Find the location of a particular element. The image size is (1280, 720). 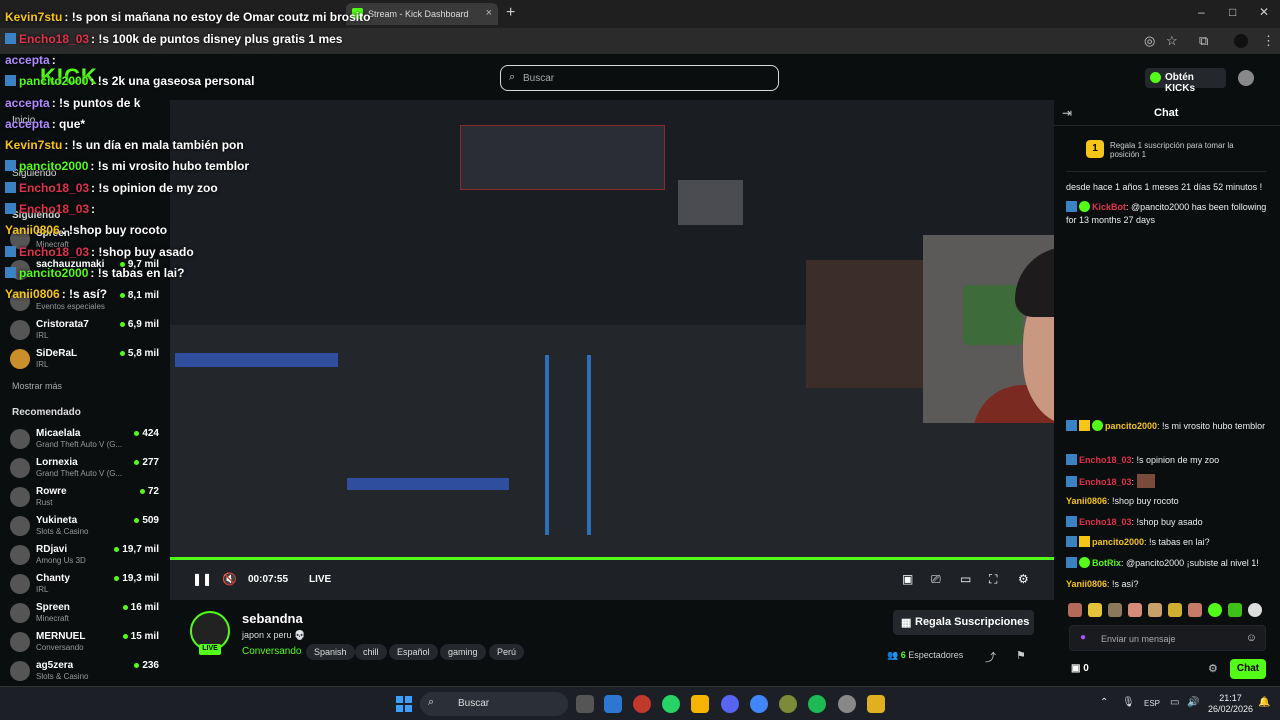

viewer-count: 236 is located at coordinates (146, 665).